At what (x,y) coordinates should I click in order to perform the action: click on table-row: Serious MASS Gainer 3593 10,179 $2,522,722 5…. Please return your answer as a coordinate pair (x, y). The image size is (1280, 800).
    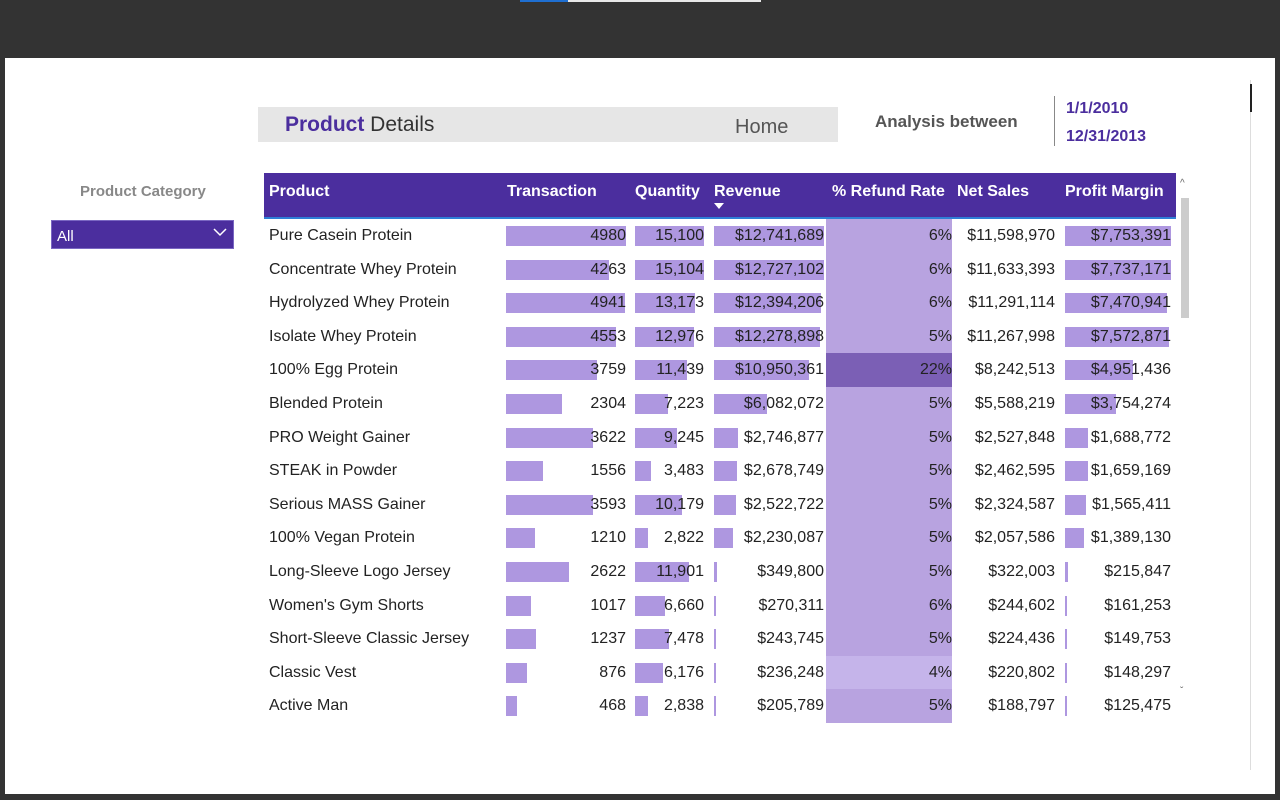
    Looking at the image, I should click on (720, 504).